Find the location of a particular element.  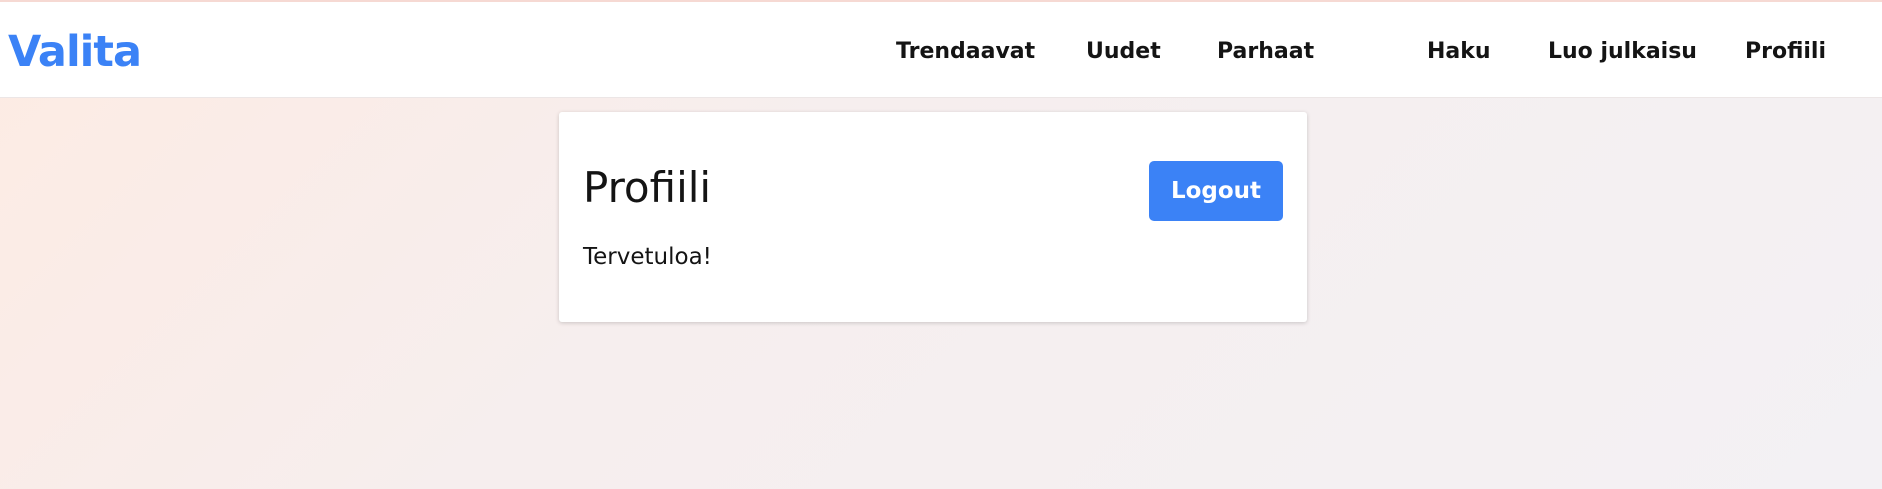

nav-link-parhaat: Parhaat is located at coordinates (1265, 52).